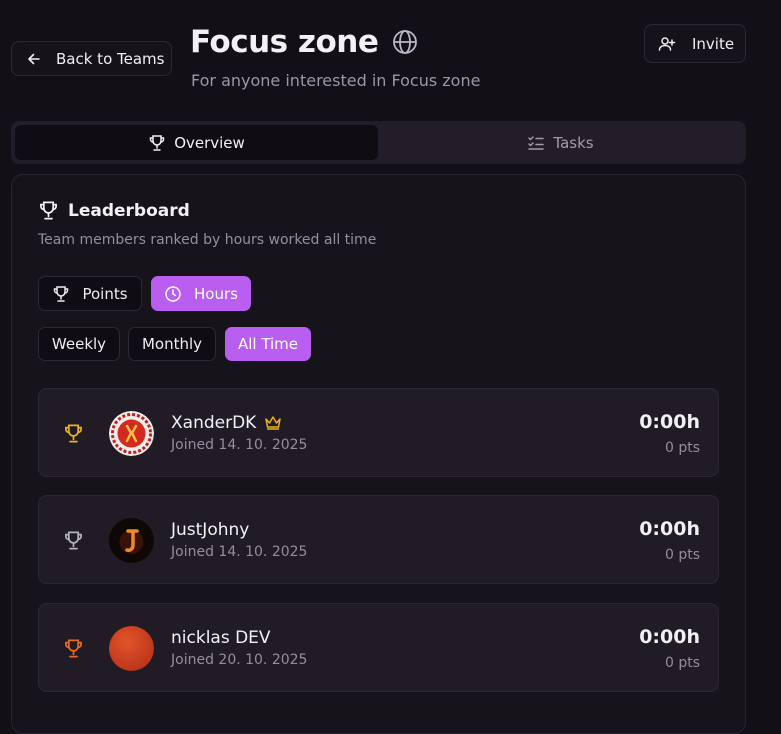  I want to click on points-toggle-button: Points, so click(90, 293).